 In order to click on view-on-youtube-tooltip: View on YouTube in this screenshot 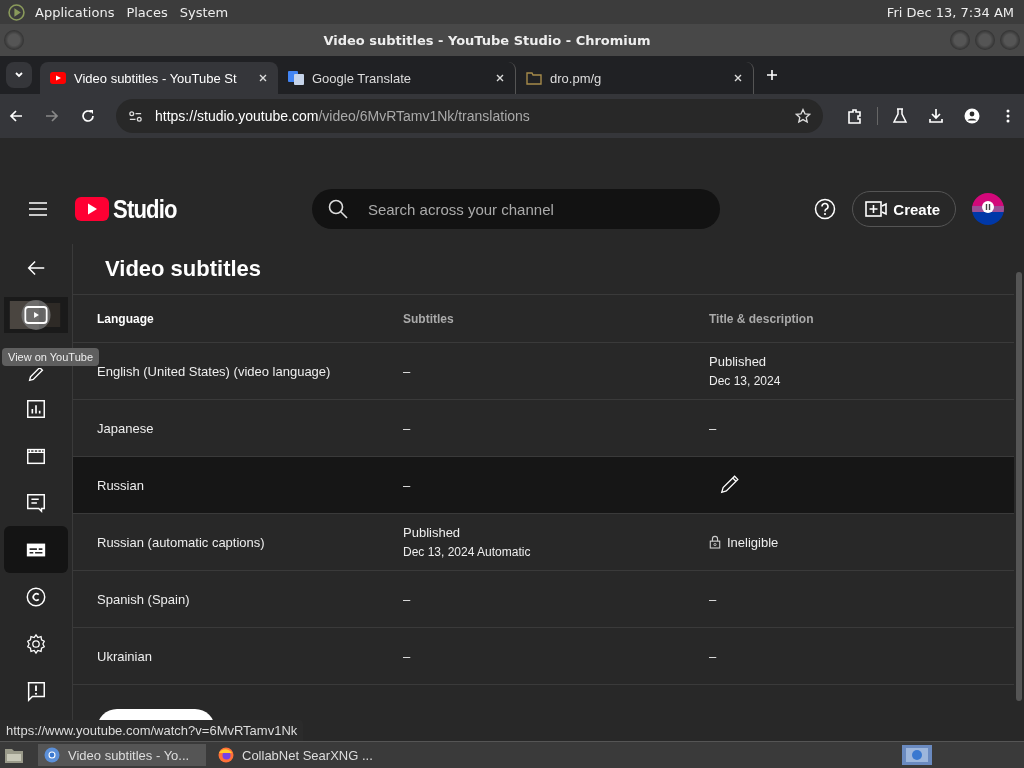, I will do `click(51, 357)`.